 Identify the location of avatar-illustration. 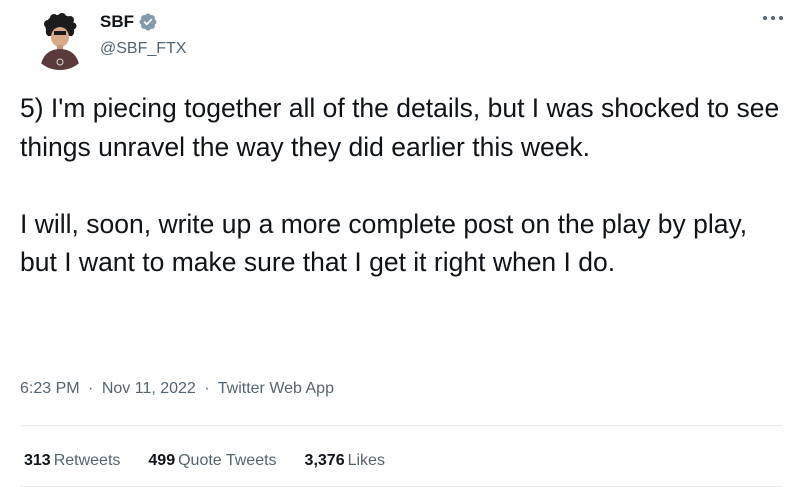
(60, 41).